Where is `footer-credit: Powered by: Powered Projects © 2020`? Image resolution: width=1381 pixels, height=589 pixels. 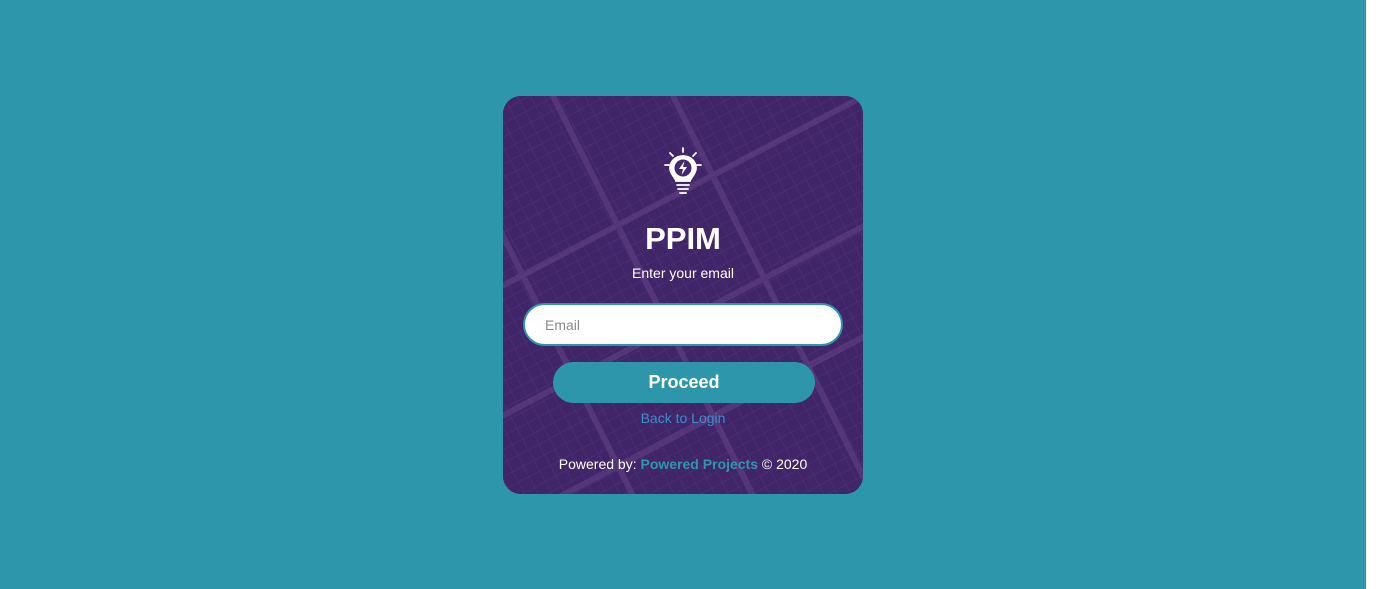 footer-credit: Powered by: Powered Projects © 2020 is located at coordinates (683, 464).